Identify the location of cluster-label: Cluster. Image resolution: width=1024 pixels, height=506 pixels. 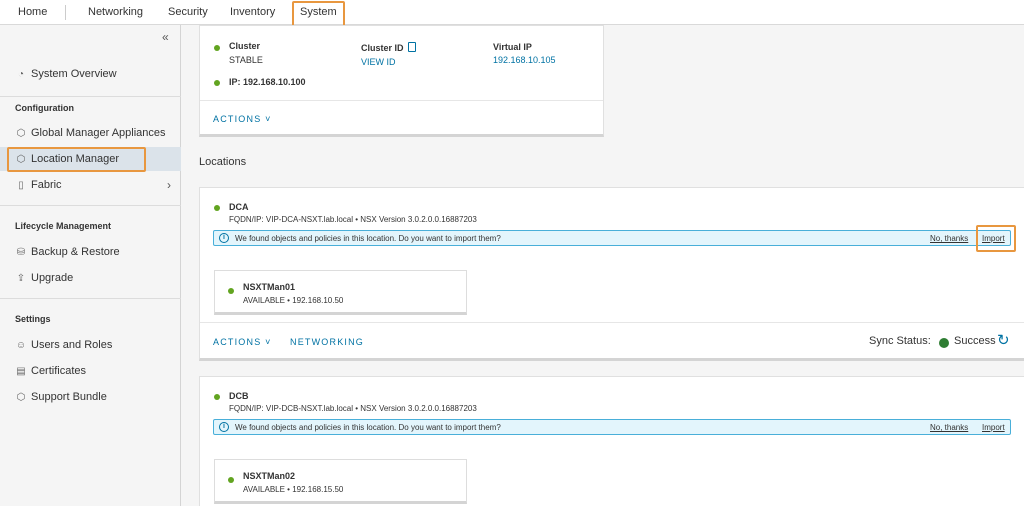
(245, 46).